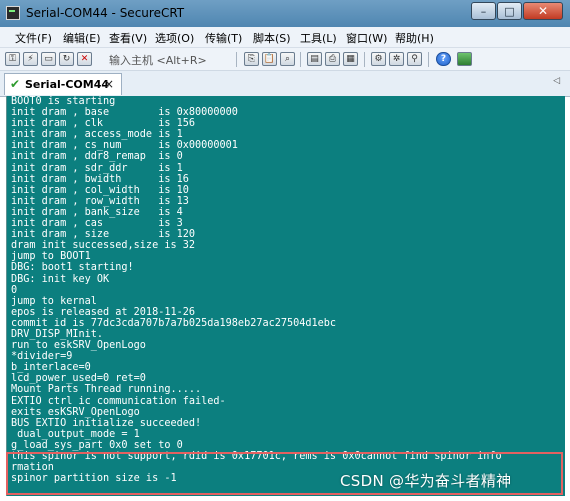  What do you see at coordinates (285, 83) in the screenshot?
I see `session-tab-bar: ✔ Serial-COM44 × ◁` at bounding box center [285, 83].